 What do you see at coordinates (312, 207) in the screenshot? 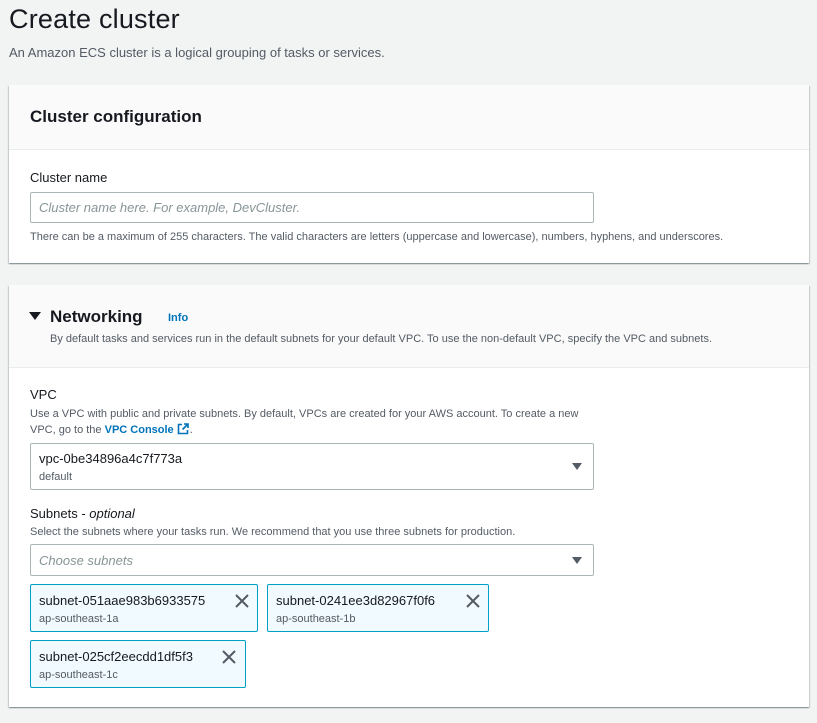
I see `cluster-name-input` at bounding box center [312, 207].